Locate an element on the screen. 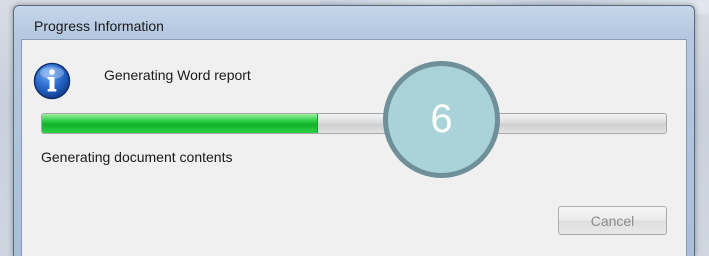  progress-bar-fill is located at coordinates (180, 123).